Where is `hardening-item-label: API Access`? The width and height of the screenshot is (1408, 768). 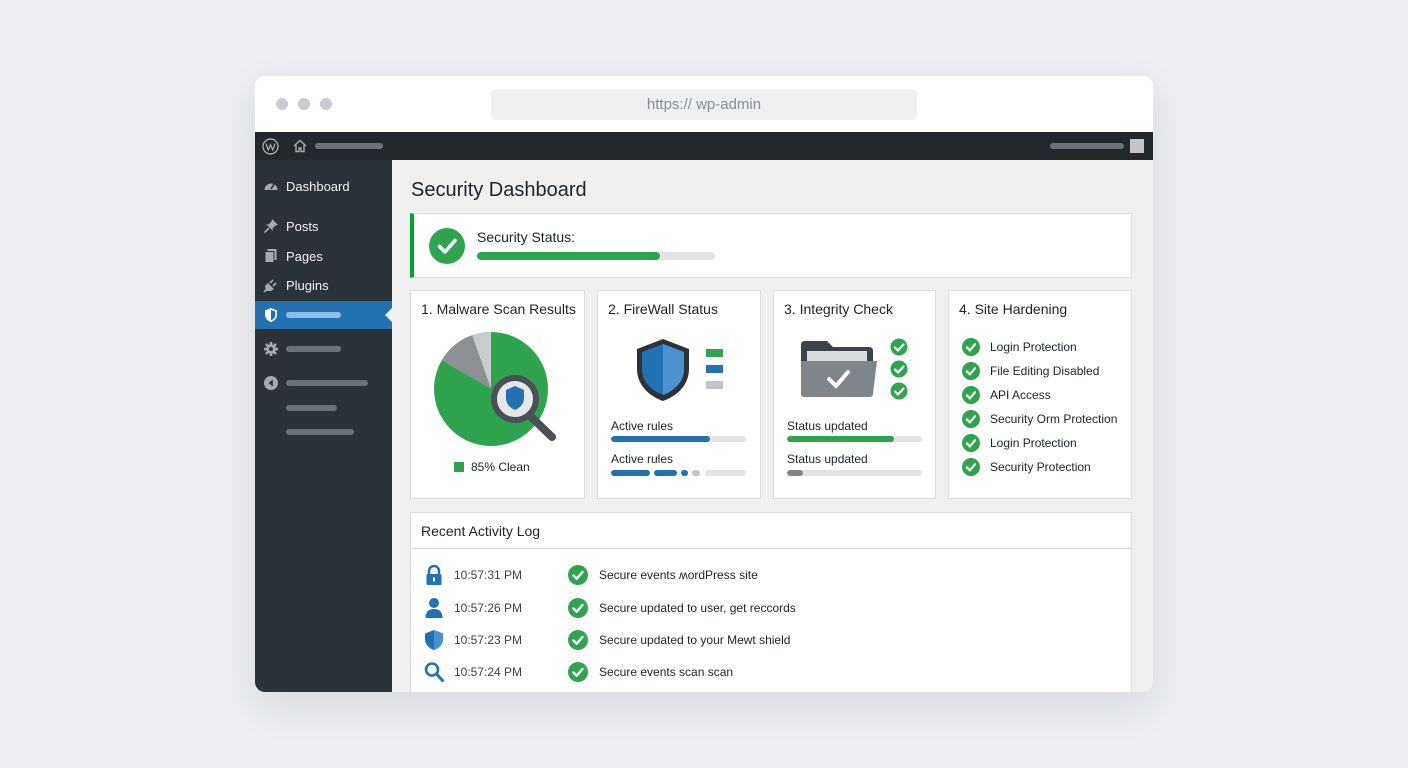
hardening-item-label: API Access is located at coordinates (1020, 395).